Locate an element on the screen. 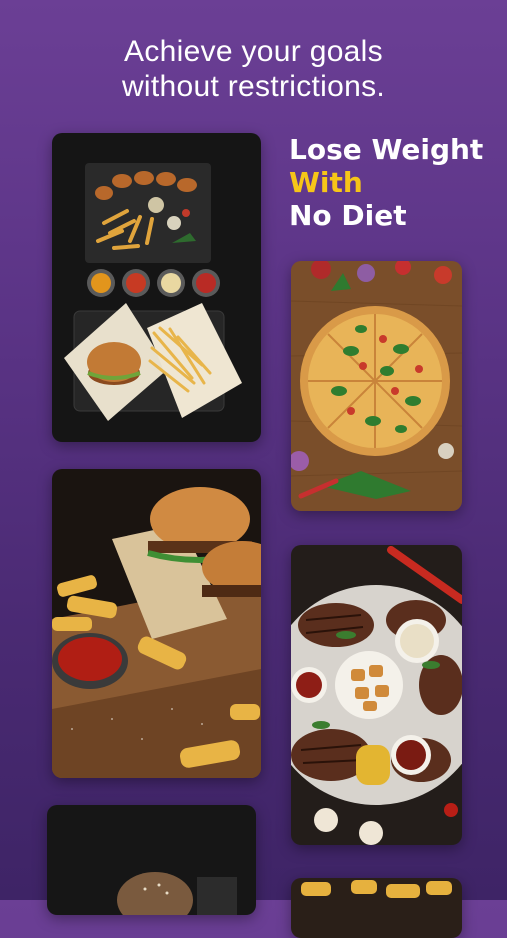 The width and height of the screenshot is (507, 938). pizza-image is located at coordinates (376, 386).